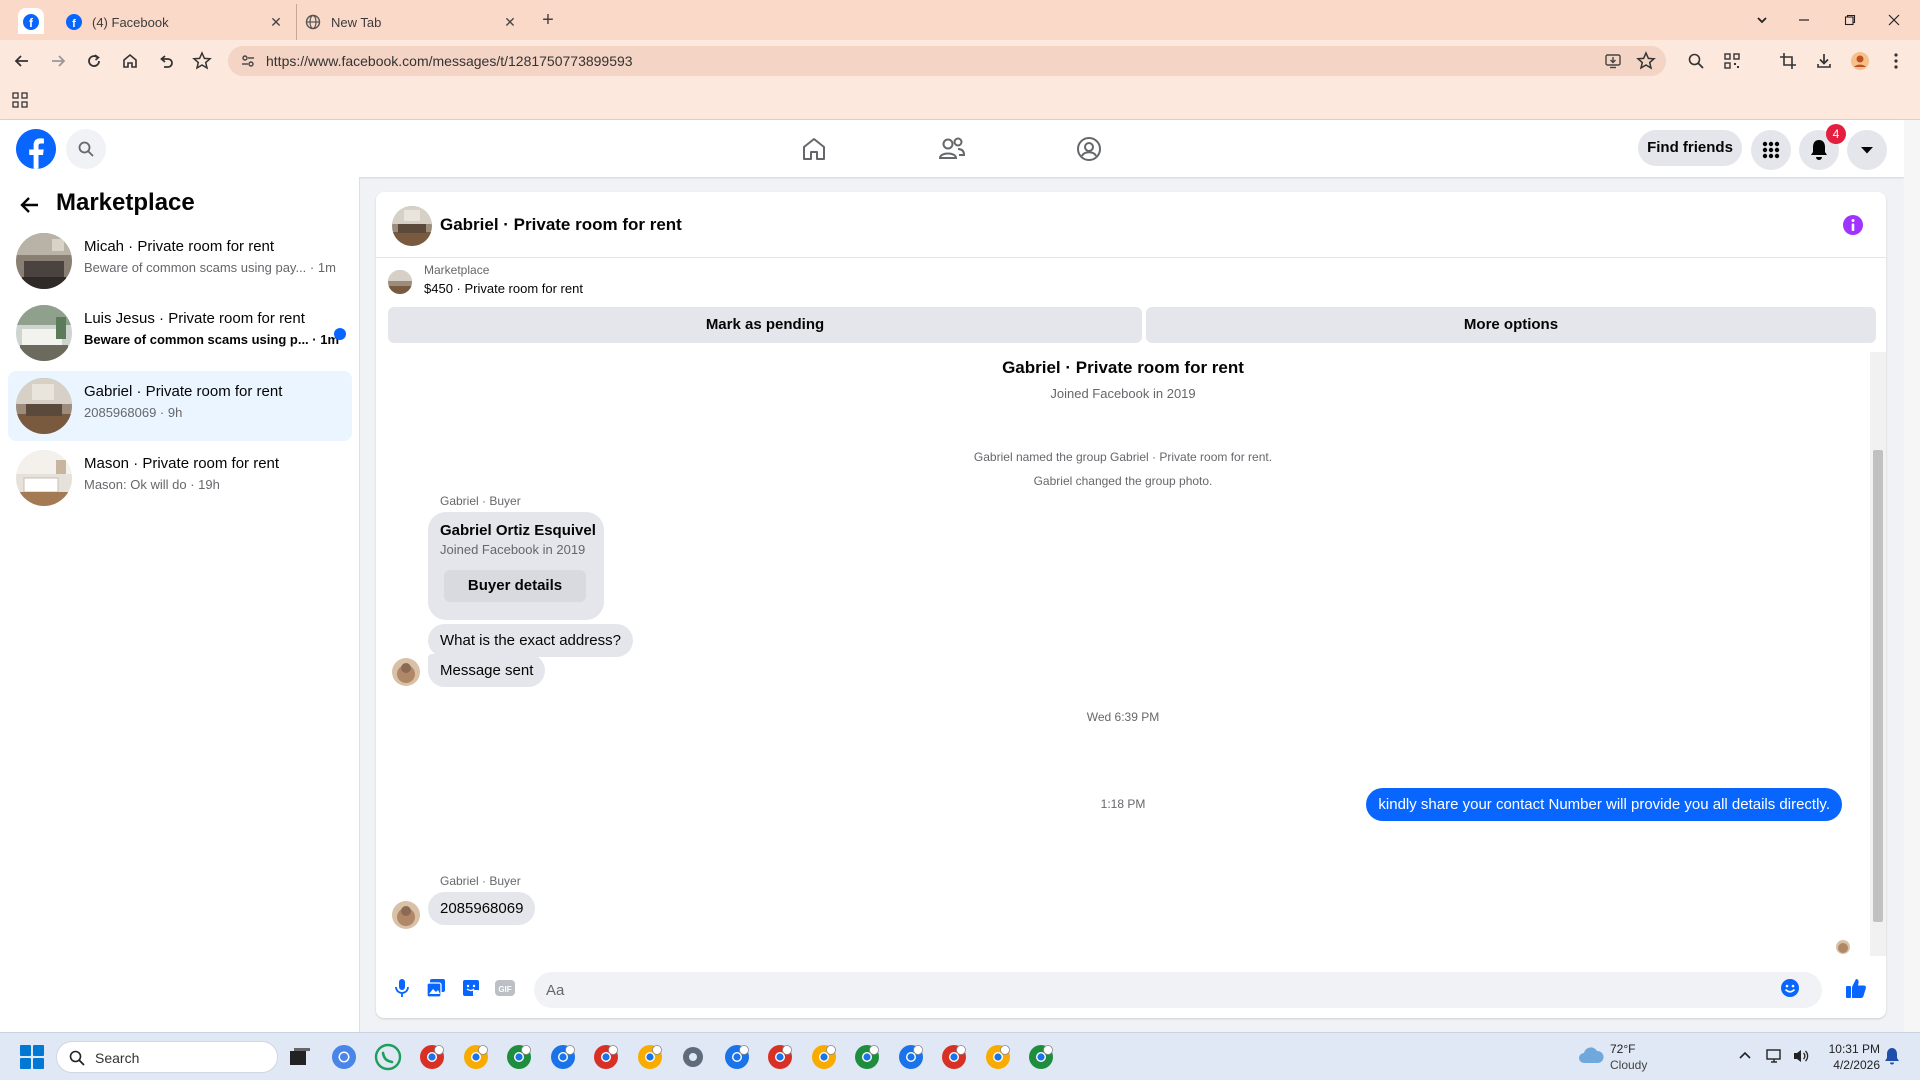  I want to click on tab-search-chevron-icon, so click(1762, 20).